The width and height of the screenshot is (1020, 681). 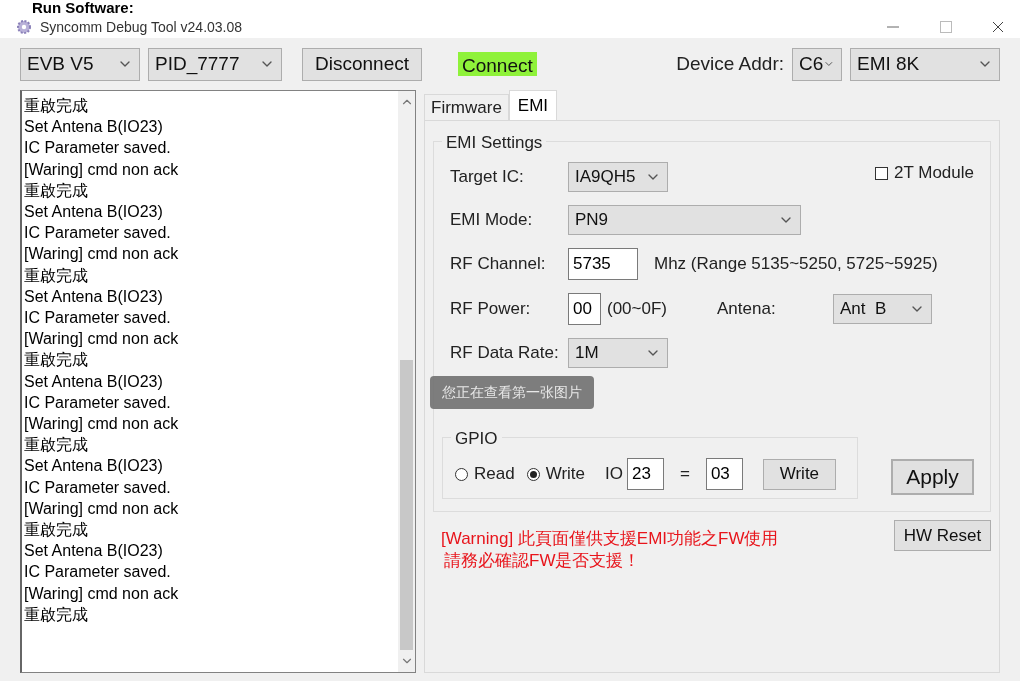 I want to click on radio-option: Write, so click(x=555, y=474).